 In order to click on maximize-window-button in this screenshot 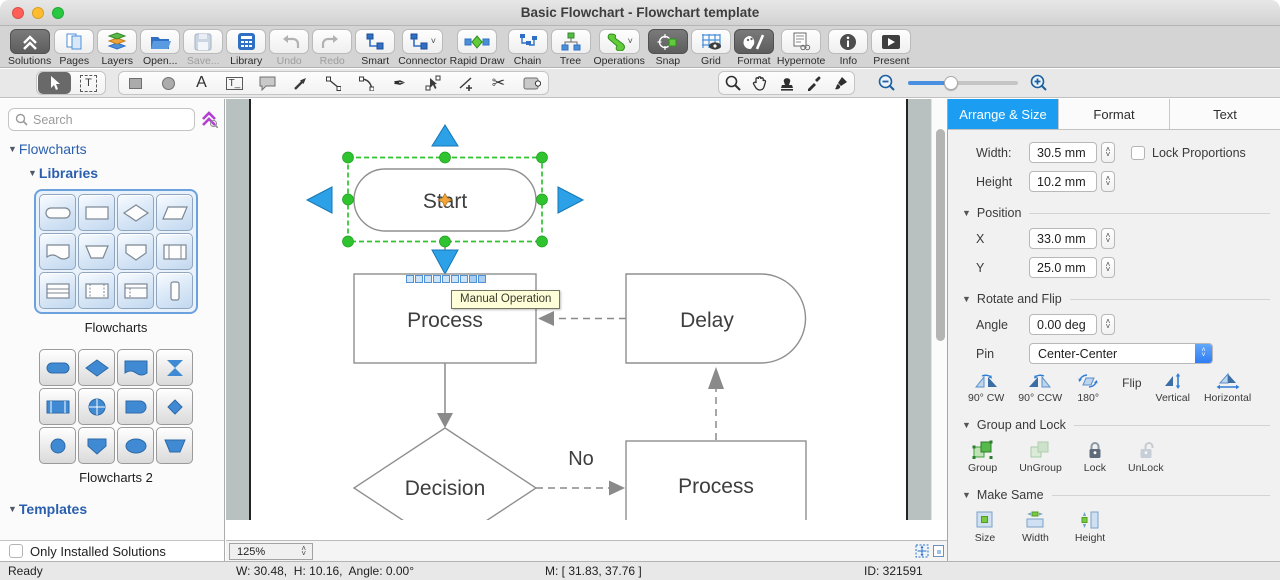, I will do `click(58, 13)`.